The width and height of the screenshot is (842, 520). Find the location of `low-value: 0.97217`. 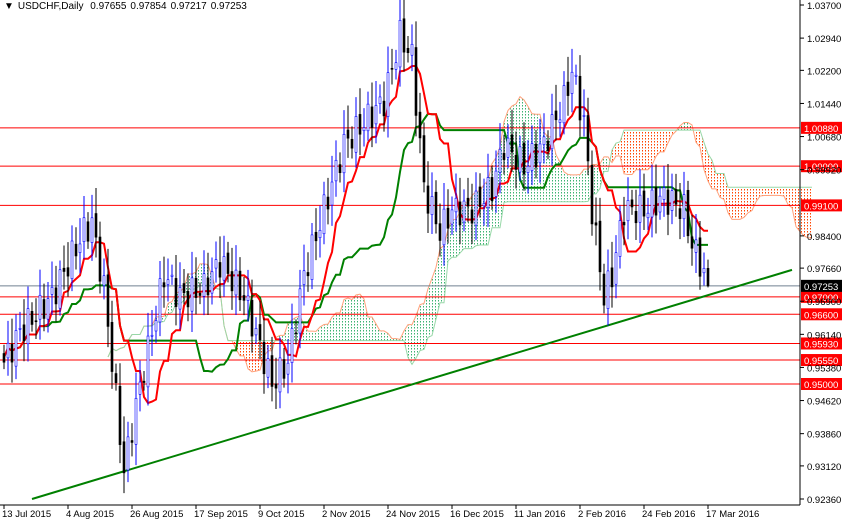

low-value: 0.97217 is located at coordinates (188, 6).